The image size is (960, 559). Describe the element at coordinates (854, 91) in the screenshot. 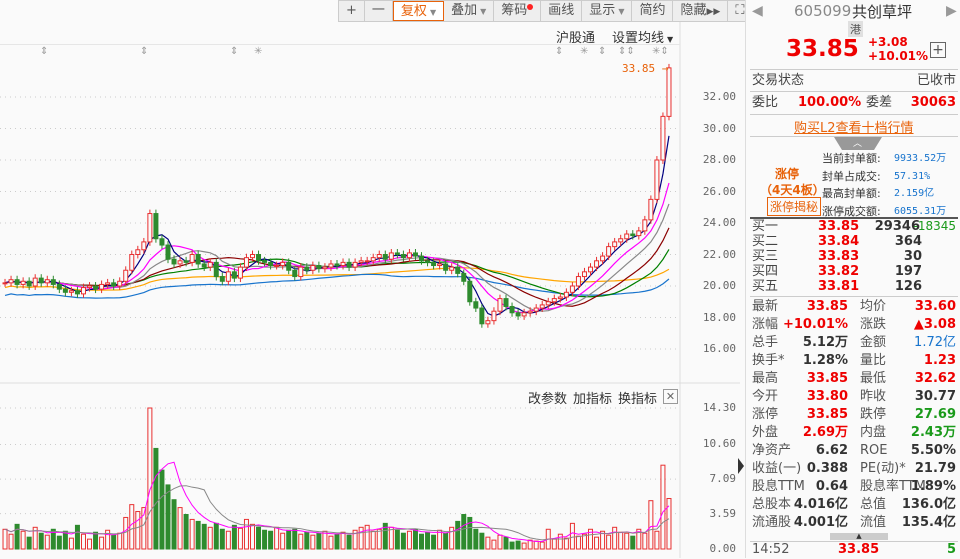

I see `divider` at that location.